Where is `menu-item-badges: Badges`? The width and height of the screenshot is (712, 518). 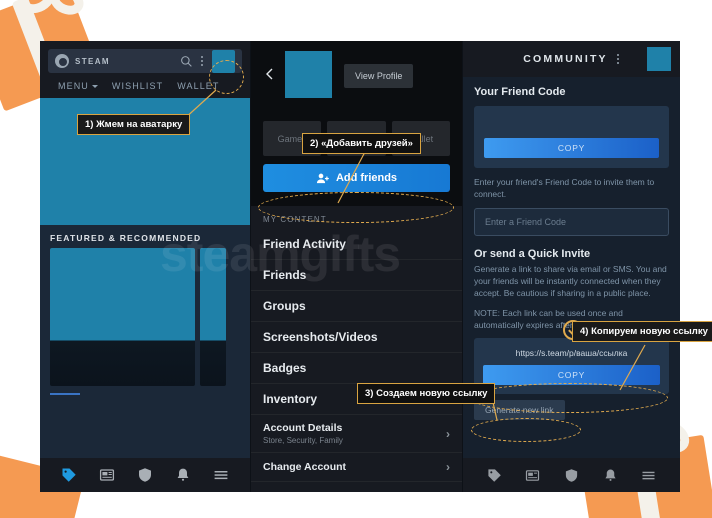
menu-item-badges: Badges is located at coordinates (356, 368).